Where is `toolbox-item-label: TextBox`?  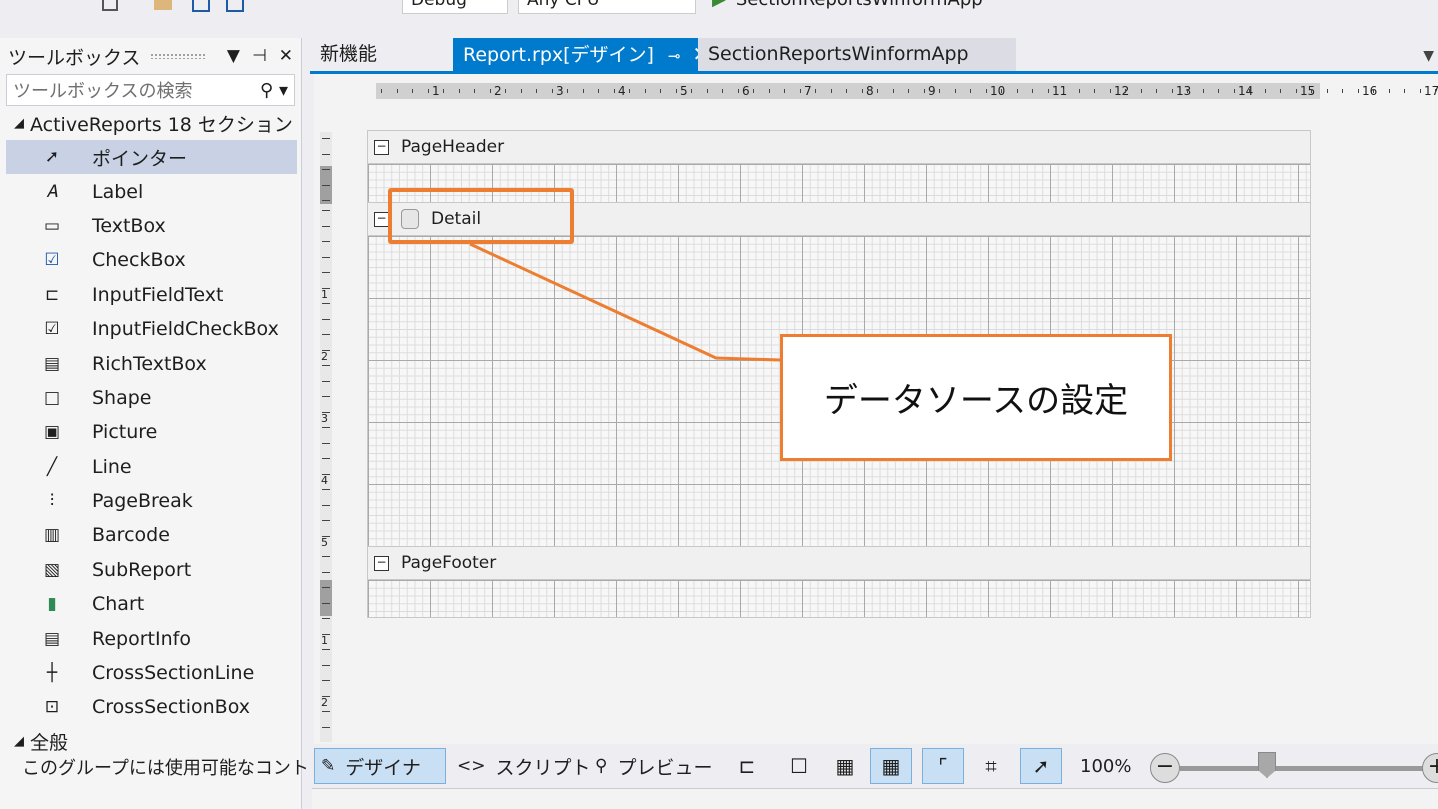
toolbox-item-label: TextBox is located at coordinates (129, 225).